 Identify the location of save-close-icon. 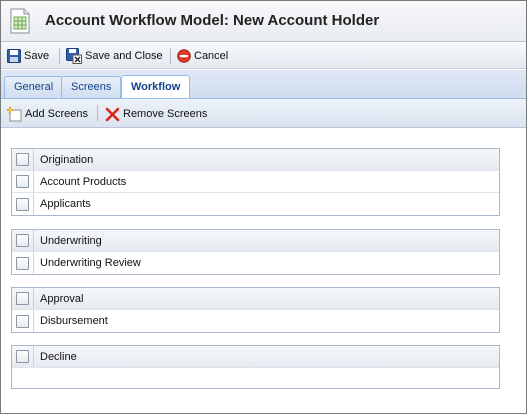
(74, 56).